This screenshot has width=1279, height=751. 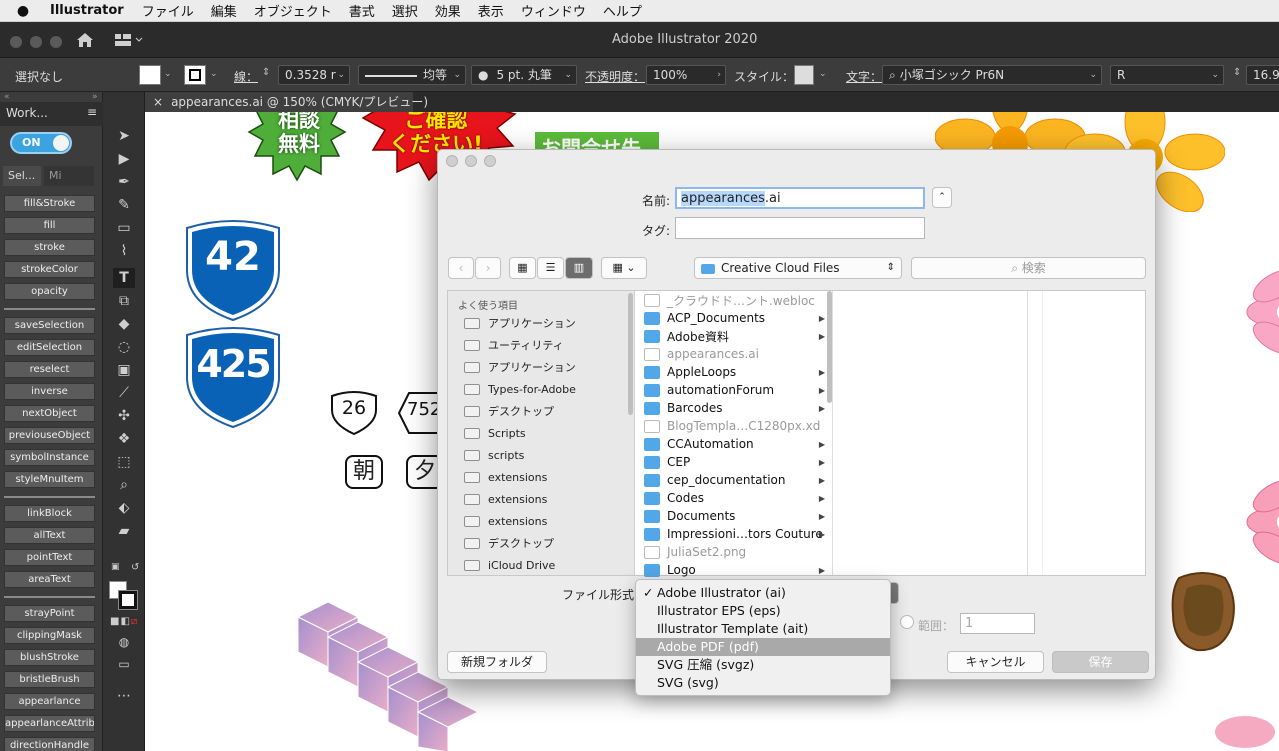 I want to click on file-list-item: AppleLoops ▶, so click(x=736, y=372).